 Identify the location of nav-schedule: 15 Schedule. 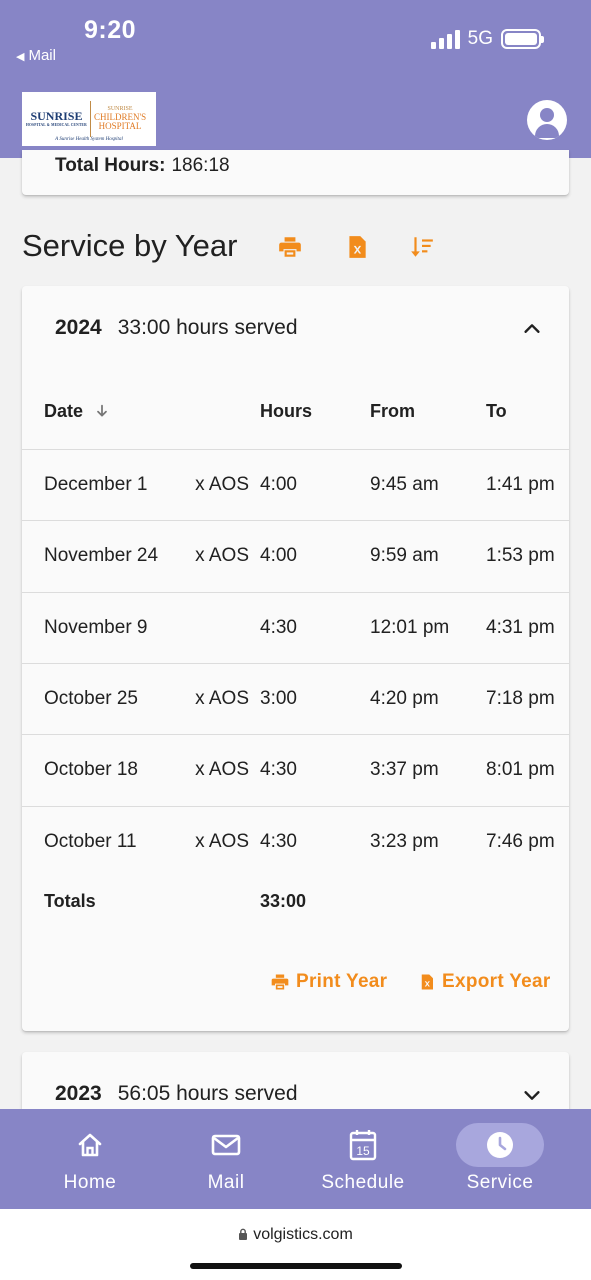
(363, 1159).